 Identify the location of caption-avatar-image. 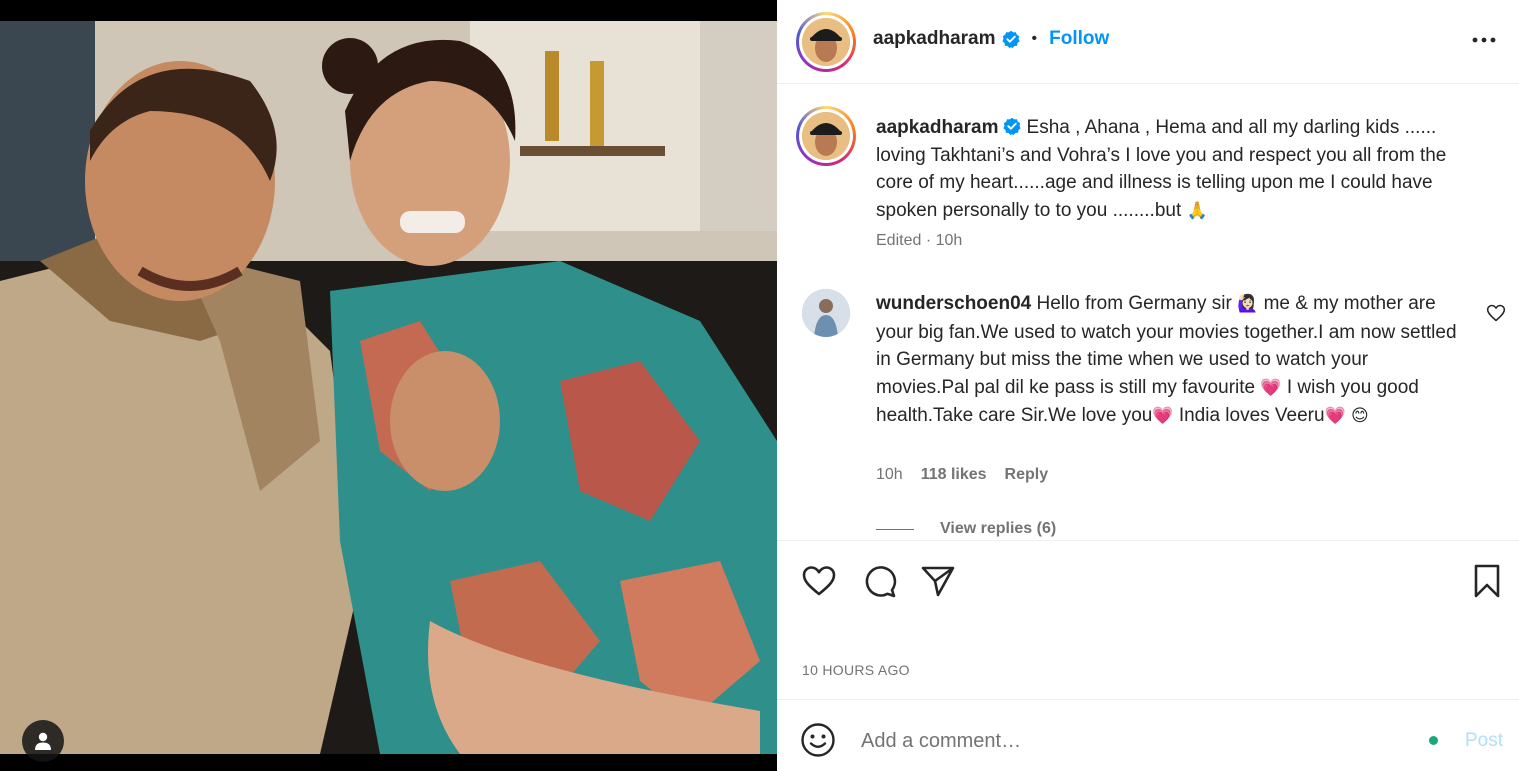
(826, 136).